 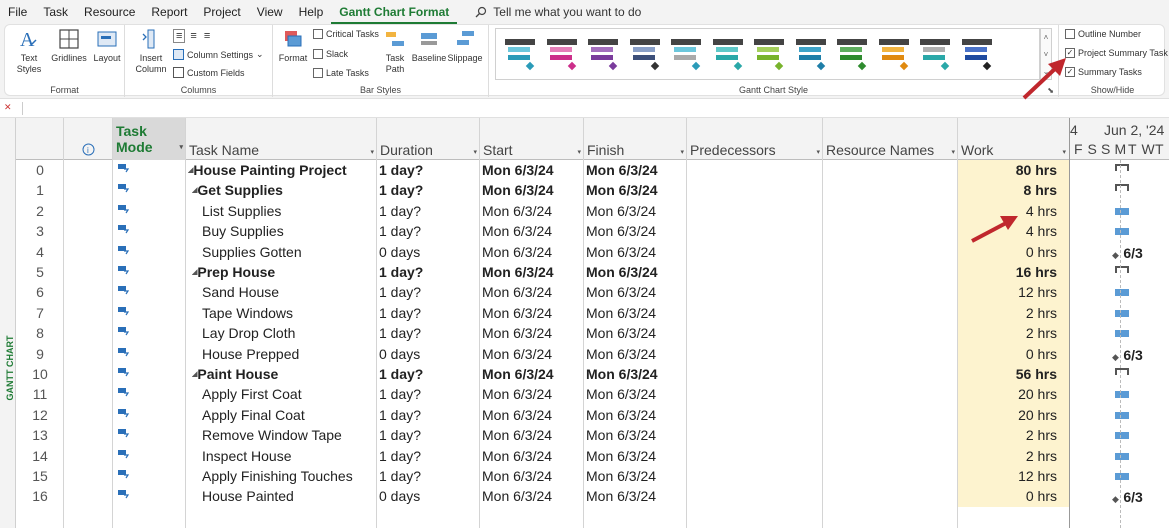 What do you see at coordinates (288, 476) in the screenshot?
I see `task-name-cell: Apply Finishing Touches` at bounding box center [288, 476].